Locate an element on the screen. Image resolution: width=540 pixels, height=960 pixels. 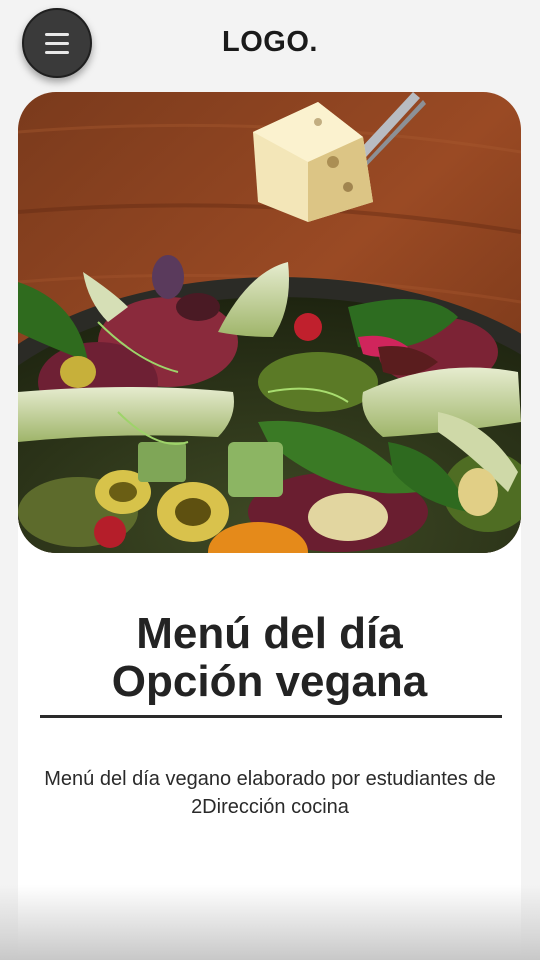
divider is located at coordinates (271, 716).